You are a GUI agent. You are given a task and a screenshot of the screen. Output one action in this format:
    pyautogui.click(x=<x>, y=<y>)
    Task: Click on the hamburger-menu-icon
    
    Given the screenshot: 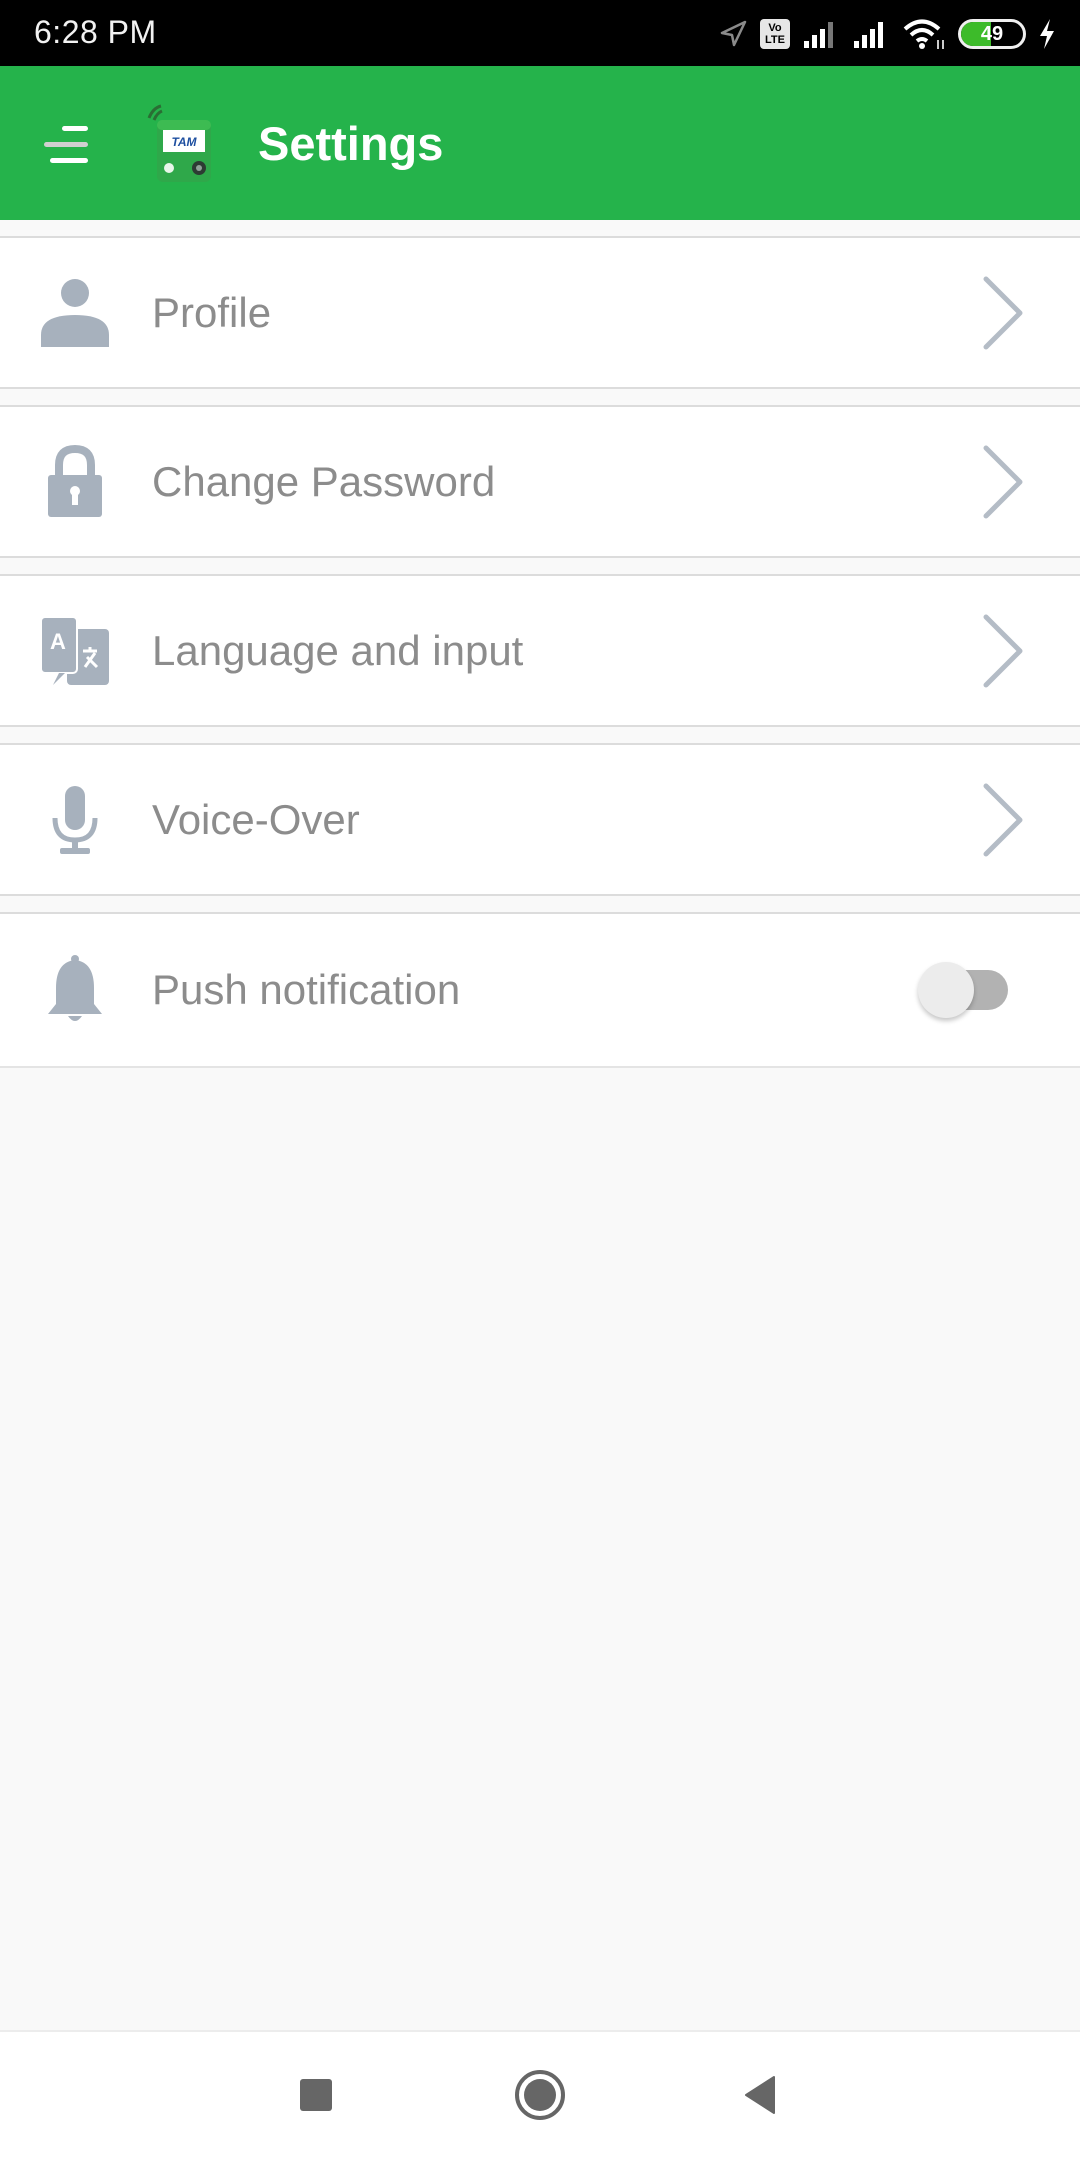 What is the action you would take?
    pyautogui.click(x=68, y=144)
    